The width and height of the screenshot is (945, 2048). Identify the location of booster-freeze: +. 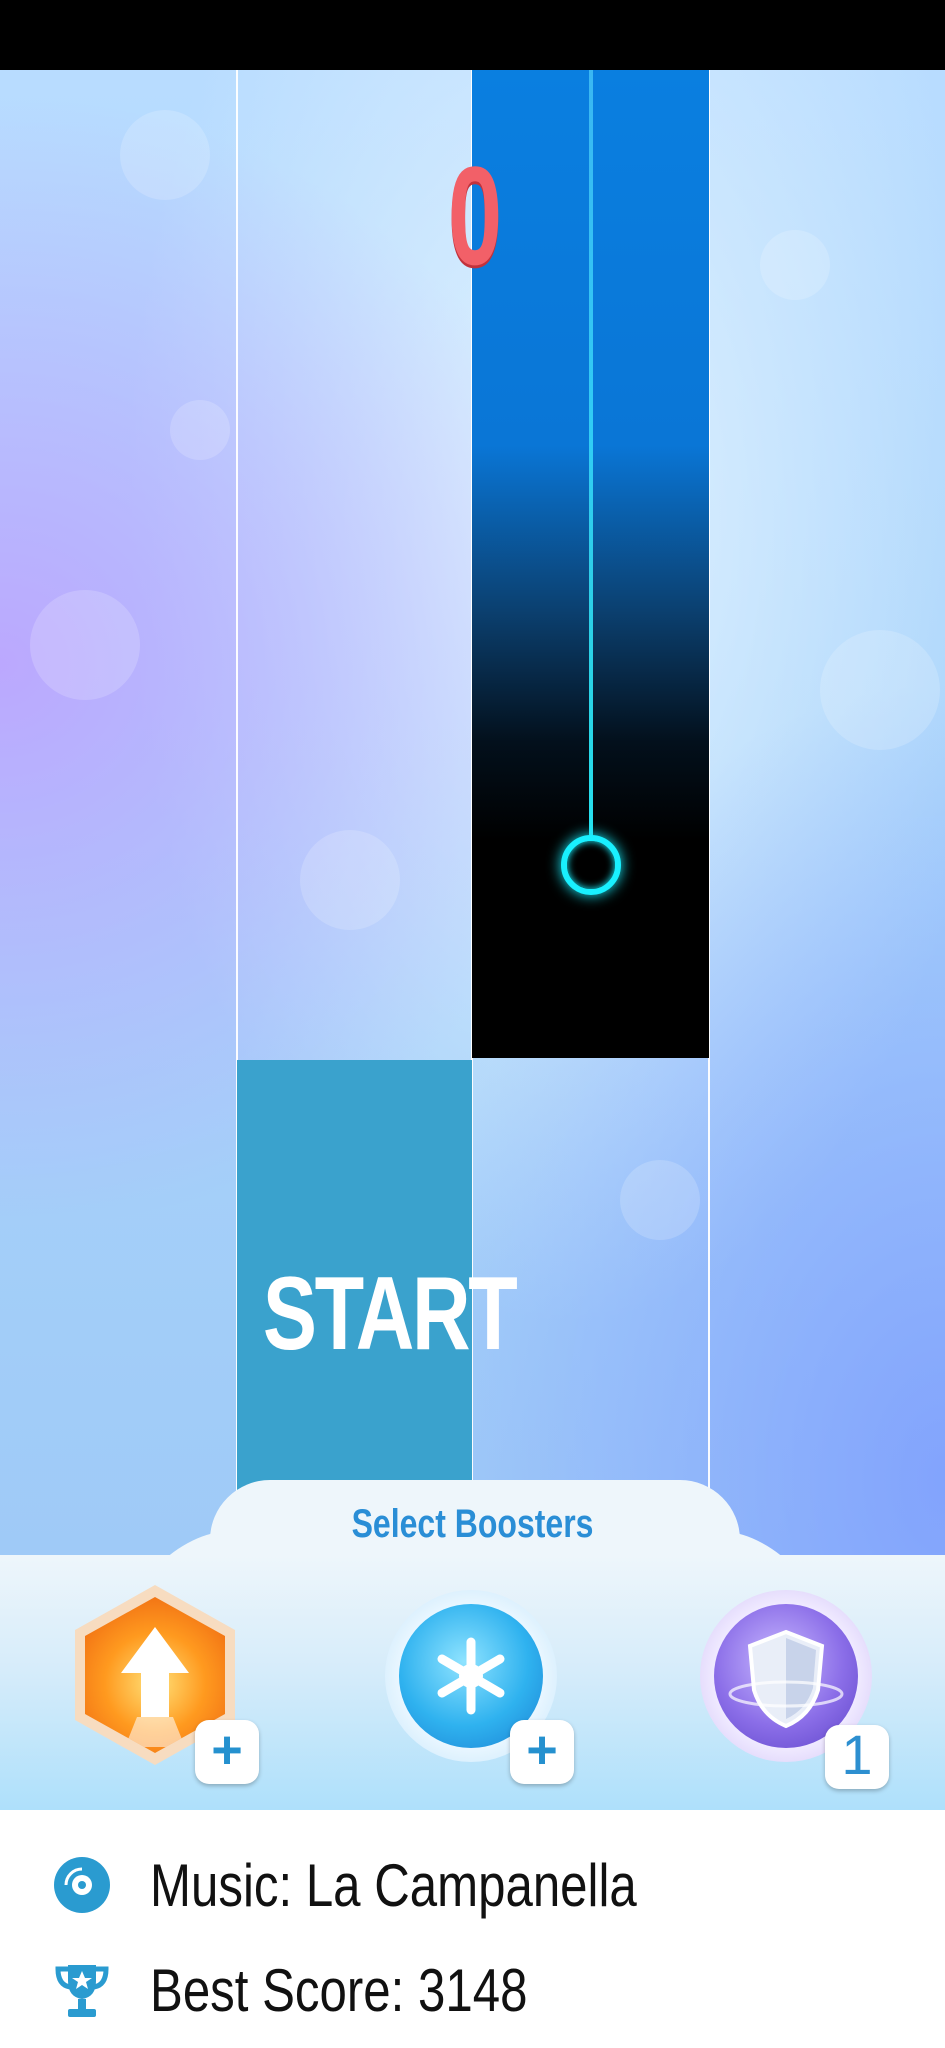
(485, 1690).